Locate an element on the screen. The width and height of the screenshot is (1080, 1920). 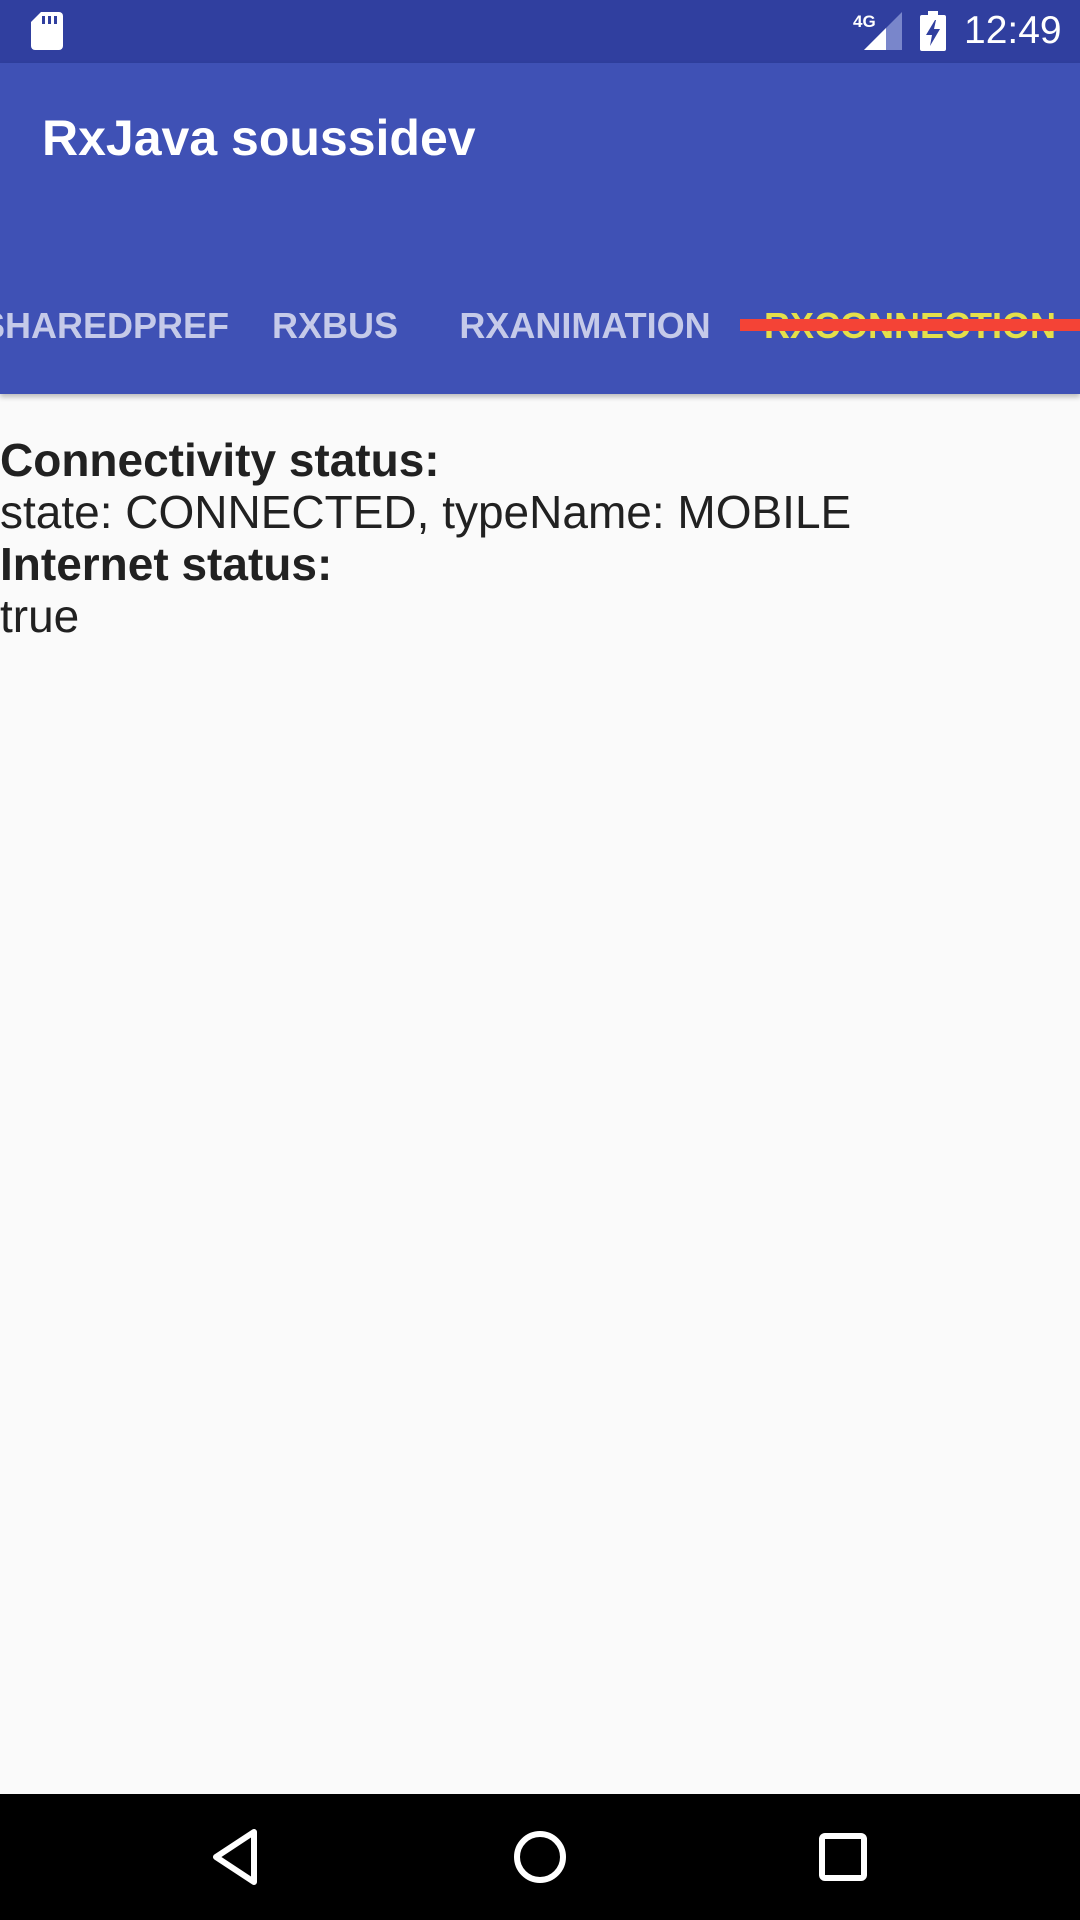
recents-icon is located at coordinates (843, 1857).